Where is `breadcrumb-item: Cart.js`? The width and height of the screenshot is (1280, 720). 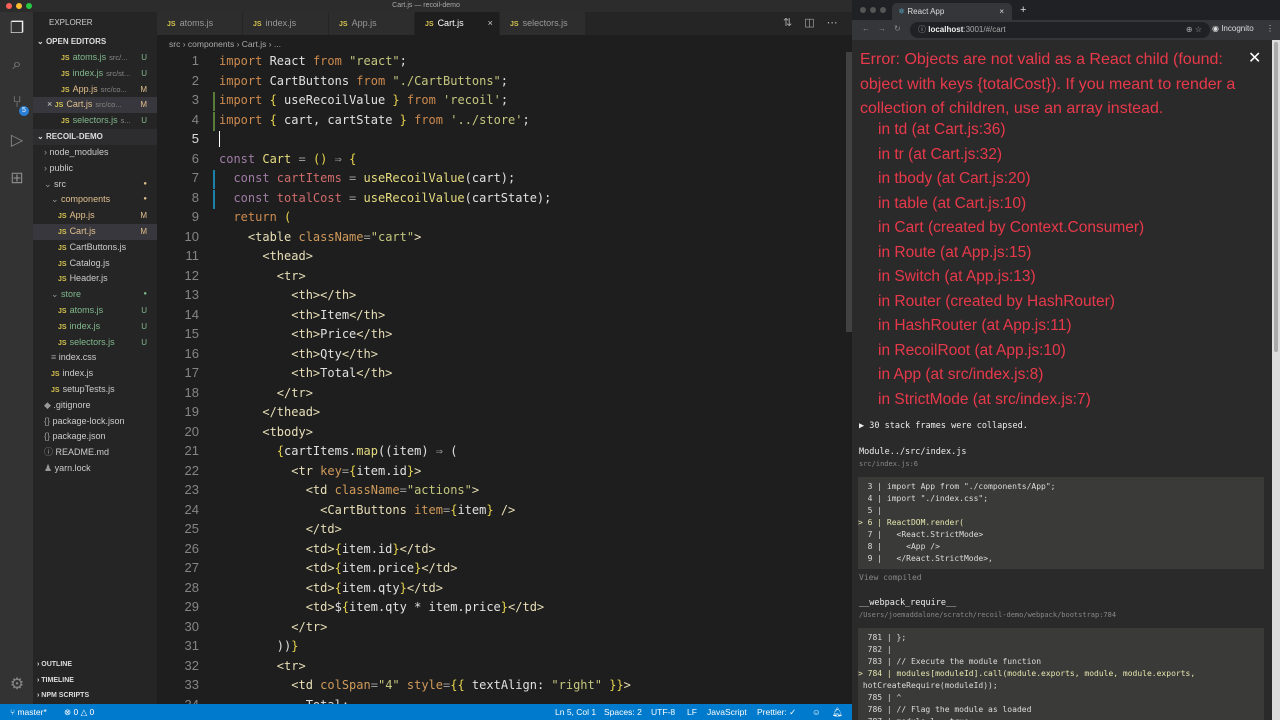 breadcrumb-item: Cart.js is located at coordinates (254, 44).